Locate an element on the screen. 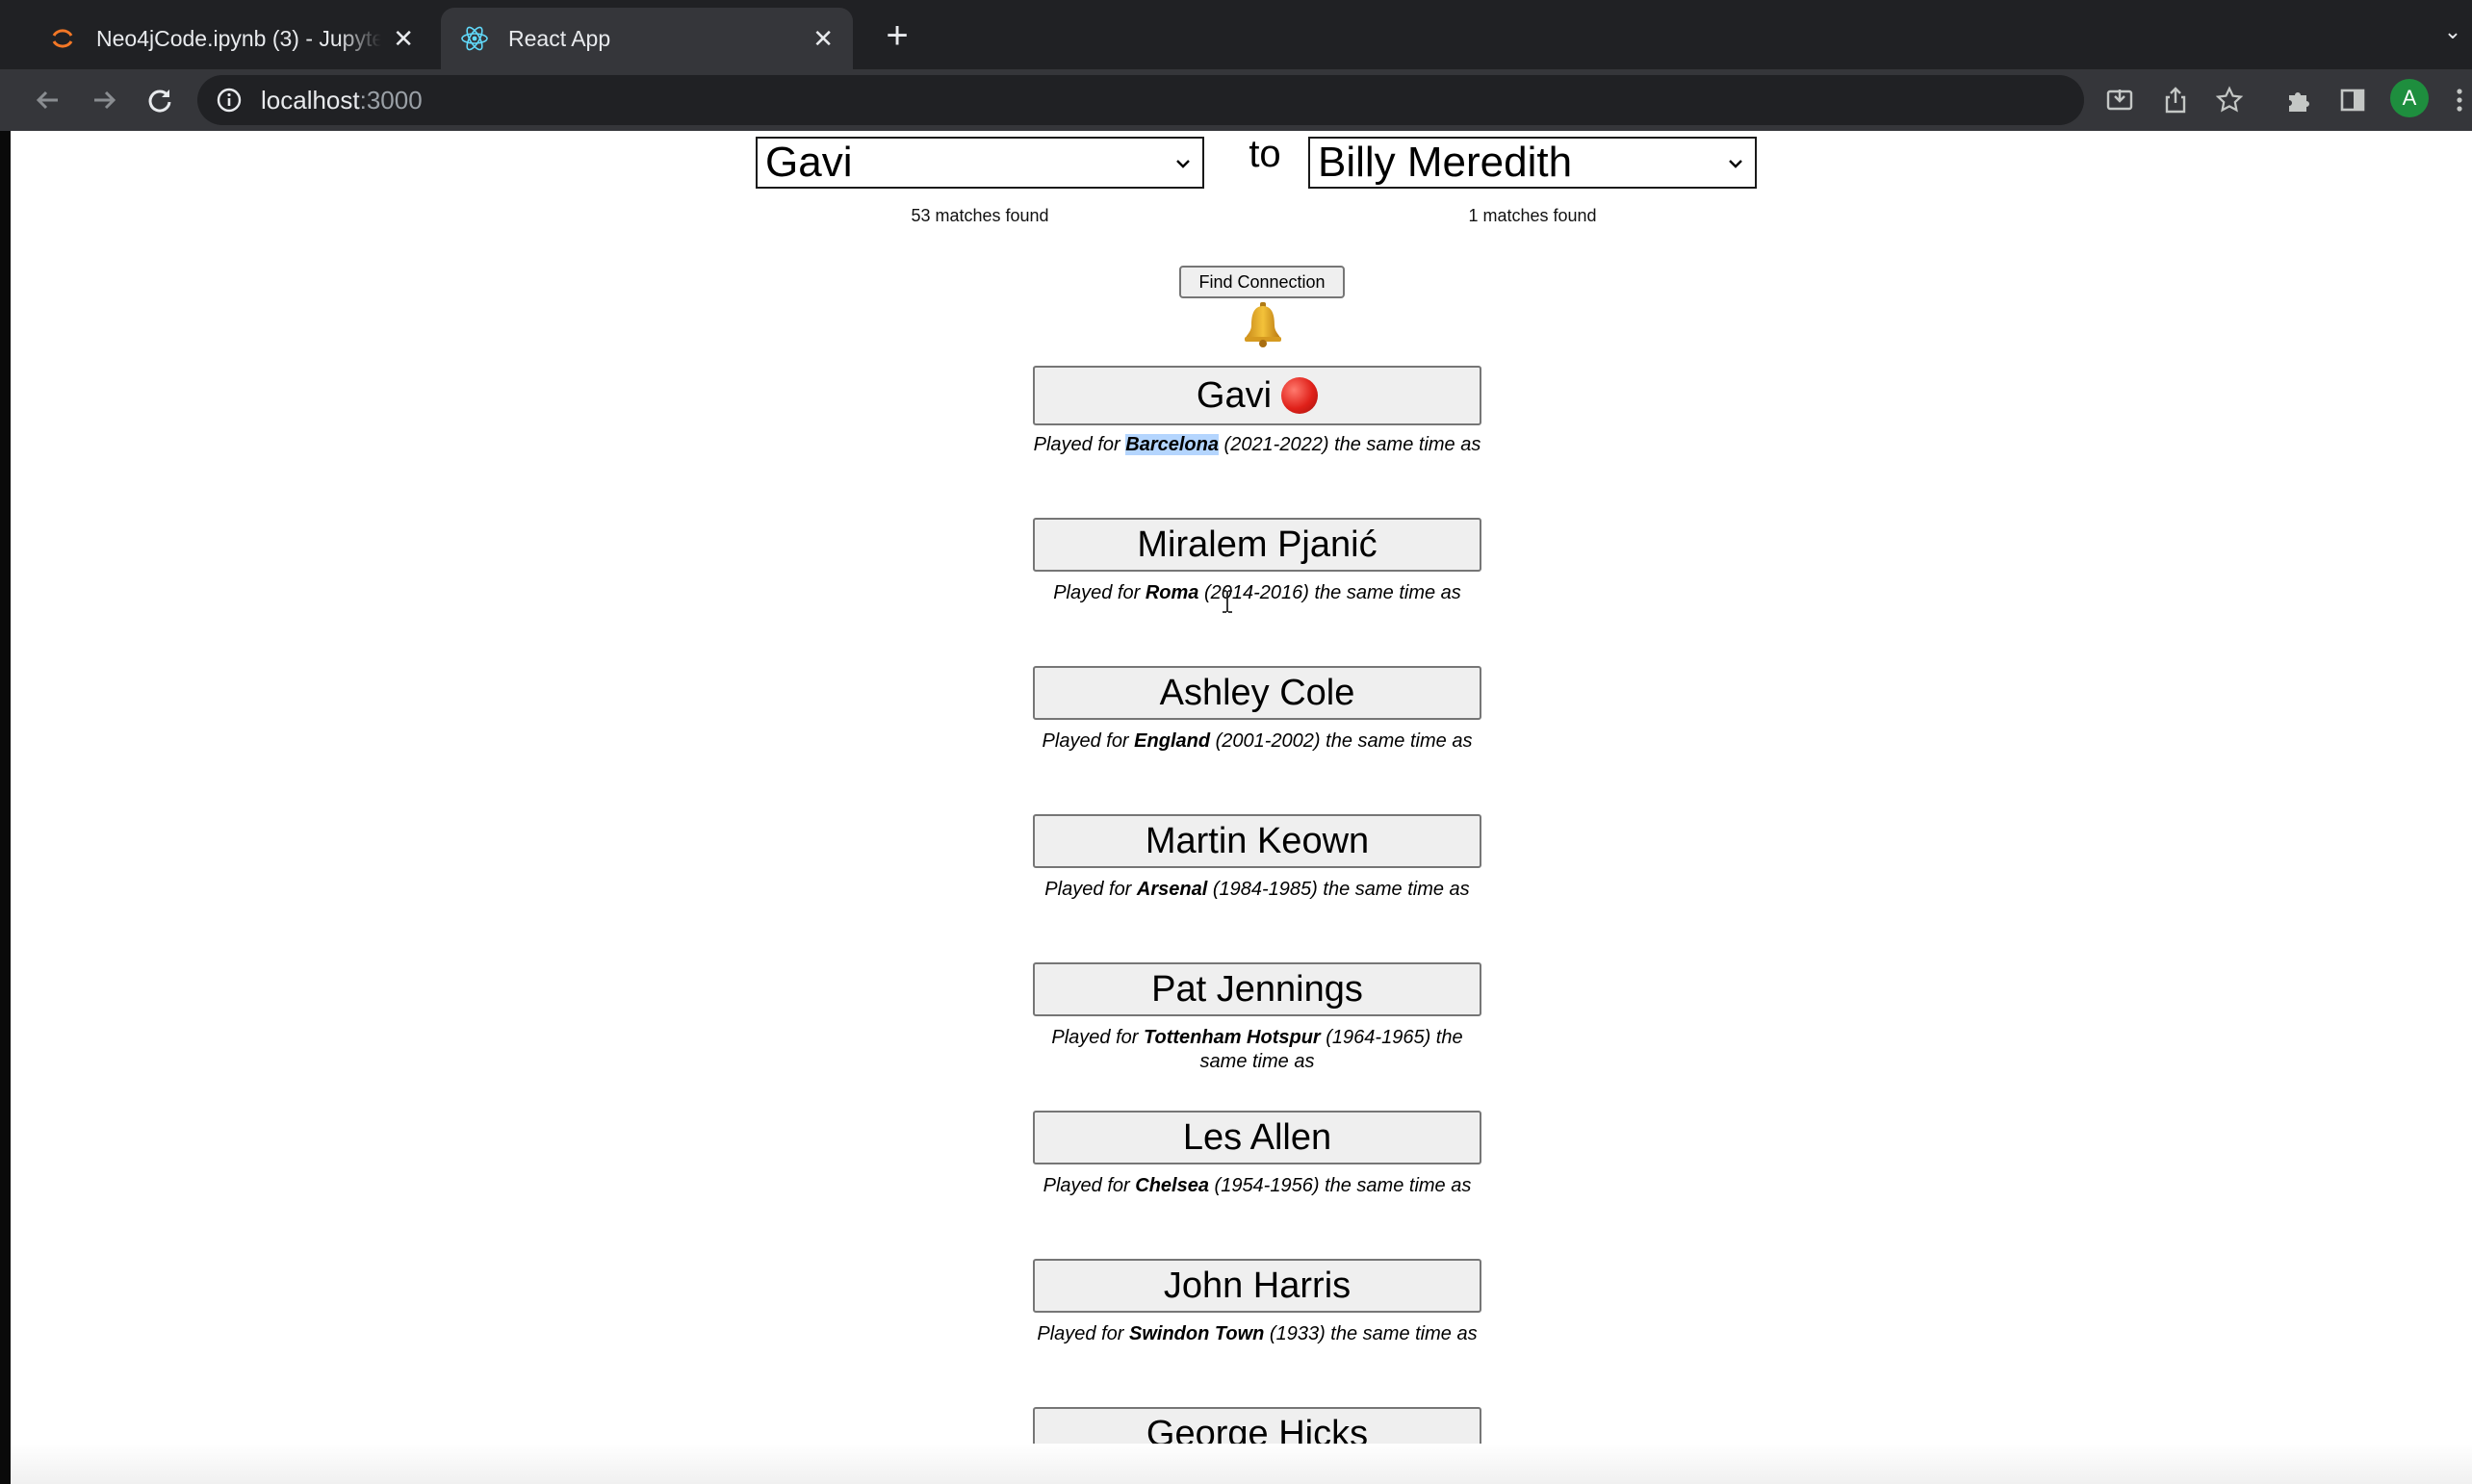  tab-react-app: React App ✕ is located at coordinates (647, 38).